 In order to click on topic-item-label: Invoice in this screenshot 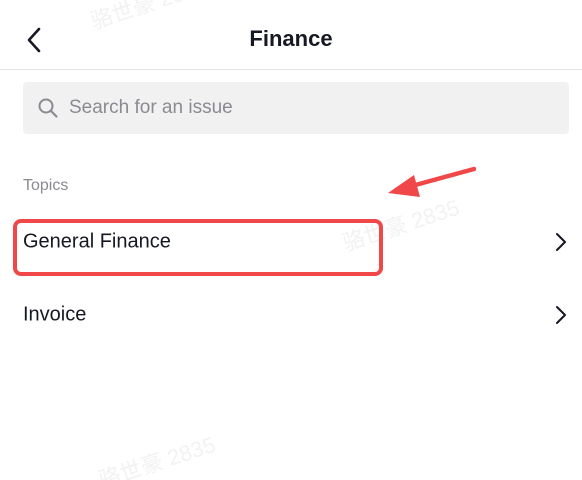, I will do `click(55, 314)`.